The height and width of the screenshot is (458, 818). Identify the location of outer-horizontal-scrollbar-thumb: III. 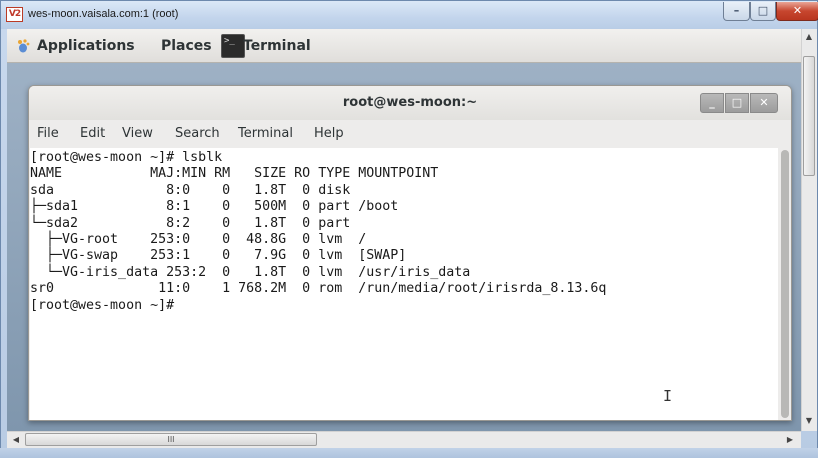
(171, 439).